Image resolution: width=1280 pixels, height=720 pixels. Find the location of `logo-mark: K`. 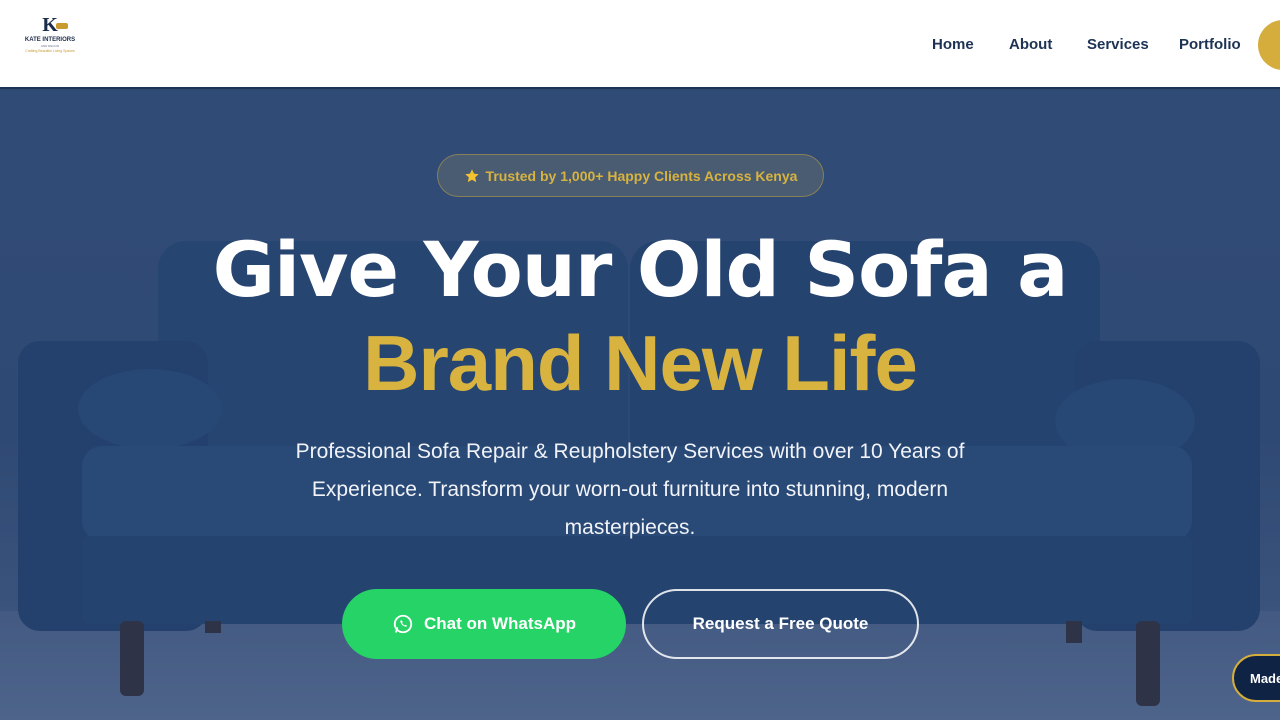

logo-mark: K is located at coordinates (55, 25).